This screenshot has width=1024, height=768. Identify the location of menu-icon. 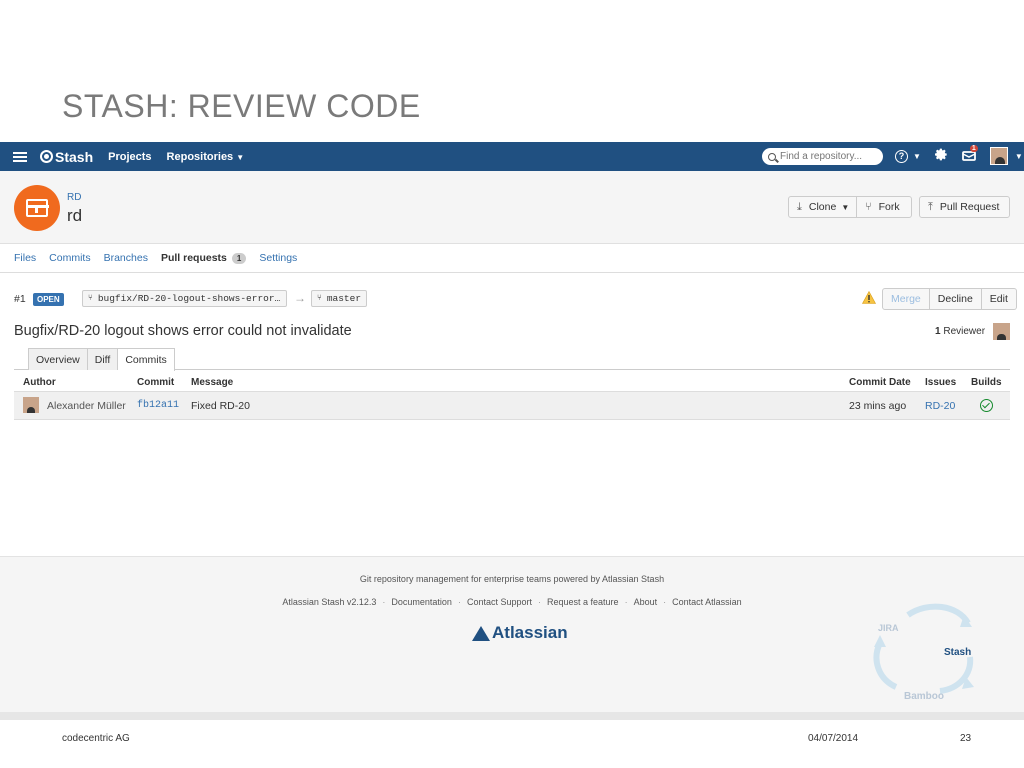
(20, 156).